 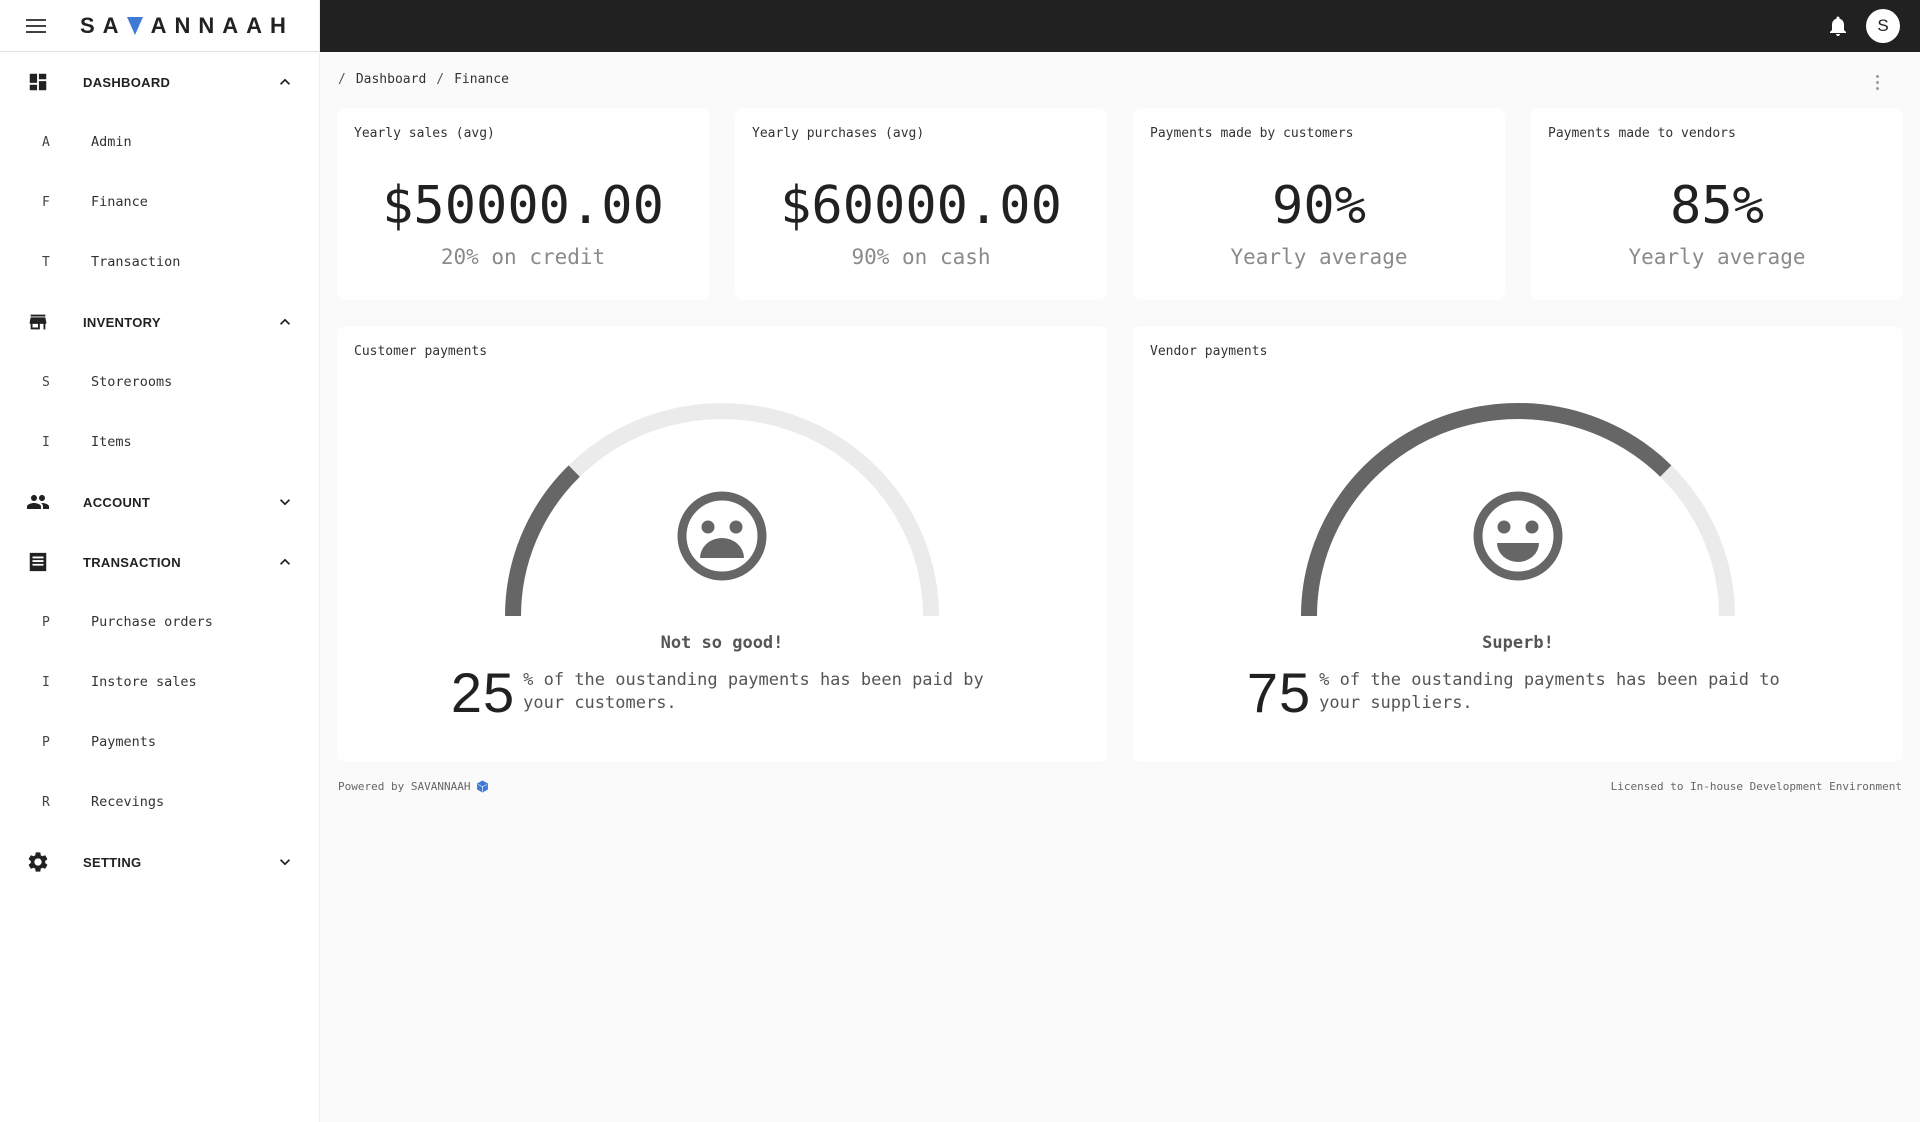 I want to click on sidebar-group-dashboard: DASHBOARD, so click(x=159, y=82).